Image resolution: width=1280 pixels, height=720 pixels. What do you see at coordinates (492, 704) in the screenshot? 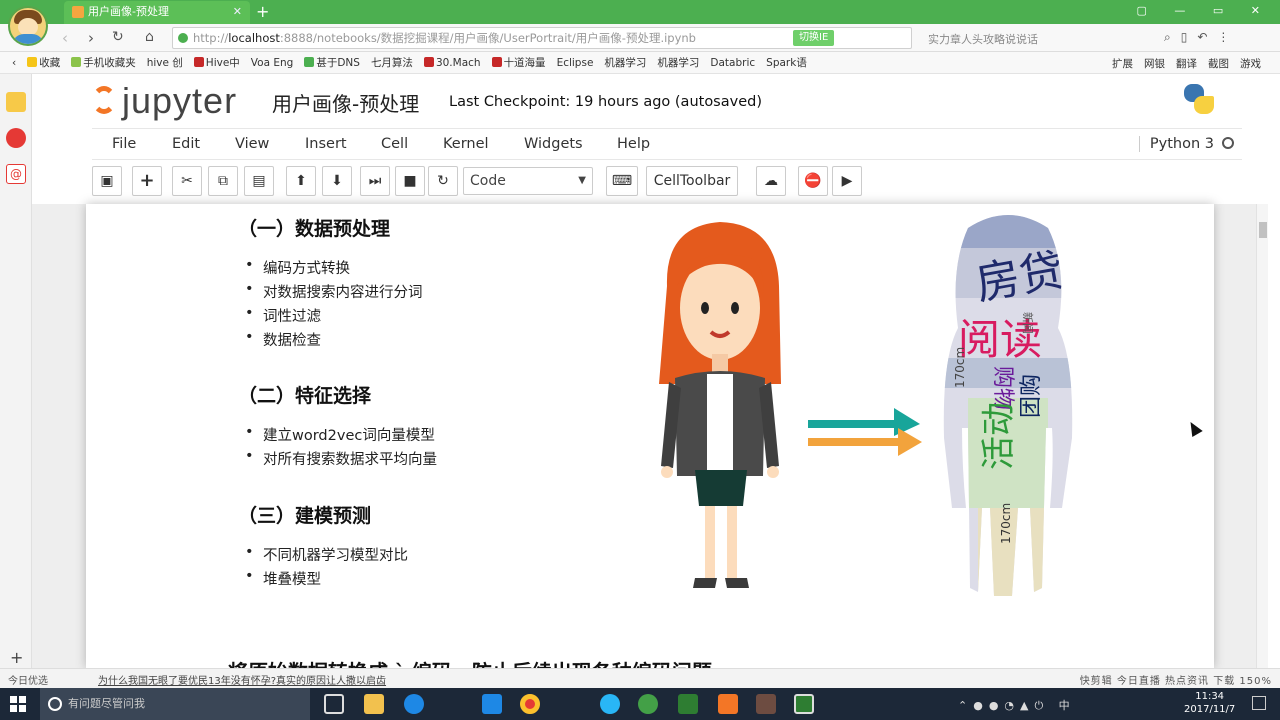
I see `store-icon` at bounding box center [492, 704].